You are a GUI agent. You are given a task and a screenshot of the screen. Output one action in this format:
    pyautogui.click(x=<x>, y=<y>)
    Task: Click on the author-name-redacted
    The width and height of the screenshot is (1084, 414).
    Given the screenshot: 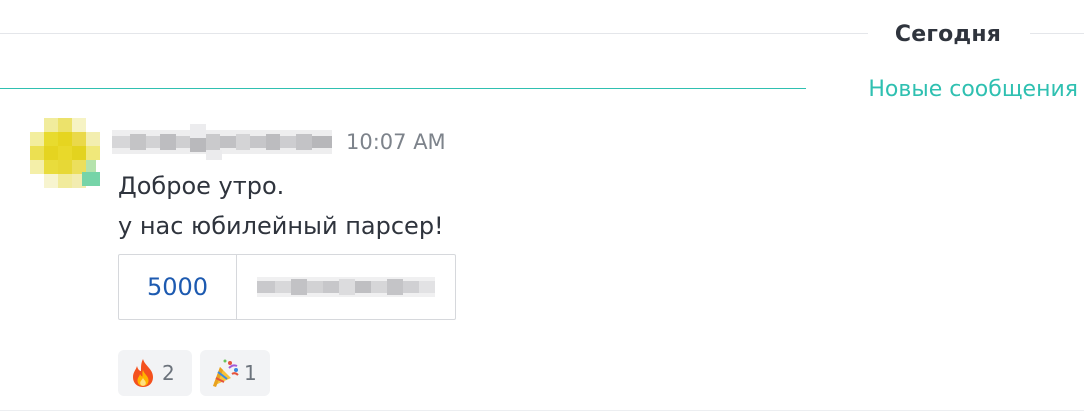 What is the action you would take?
    pyautogui.click(x=222, y=142)
    